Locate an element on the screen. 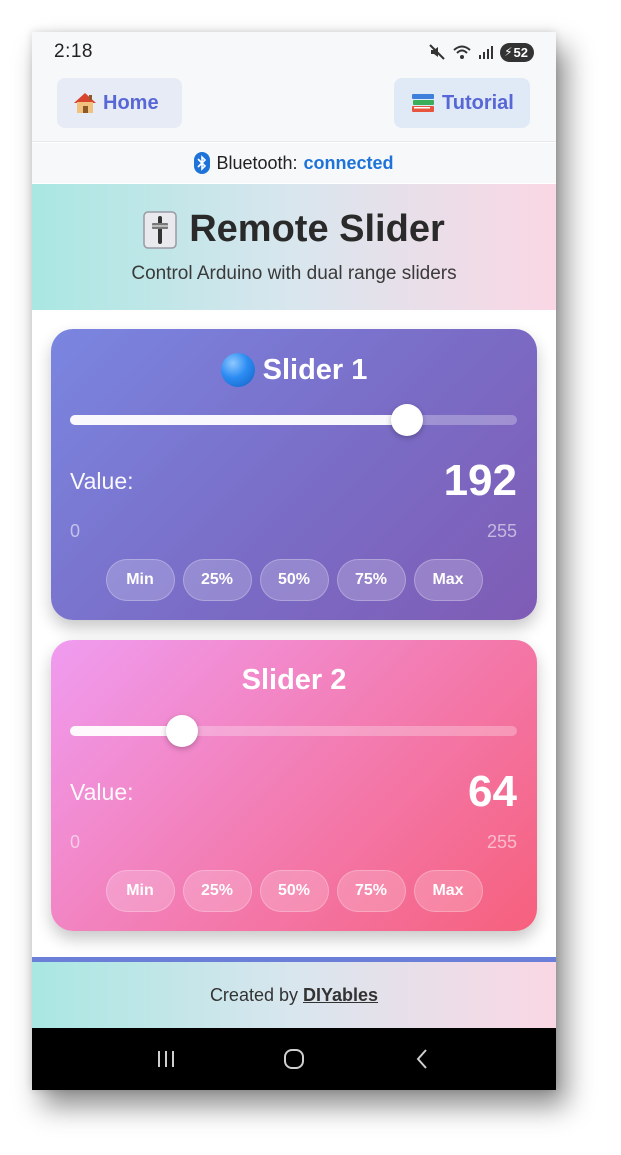 The width and height of the screenshot is (621, 1155). battery-indicator: ⚡ 52 is located at coordinates (517, 52).